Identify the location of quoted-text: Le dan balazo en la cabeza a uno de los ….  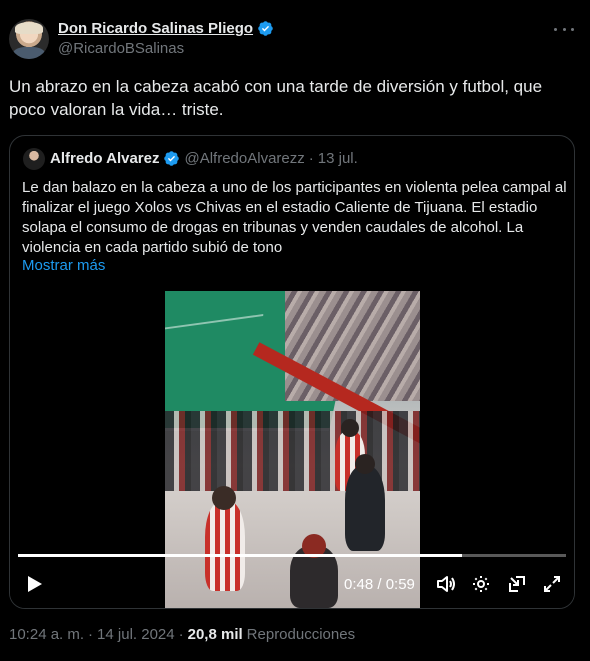
(294, 217).